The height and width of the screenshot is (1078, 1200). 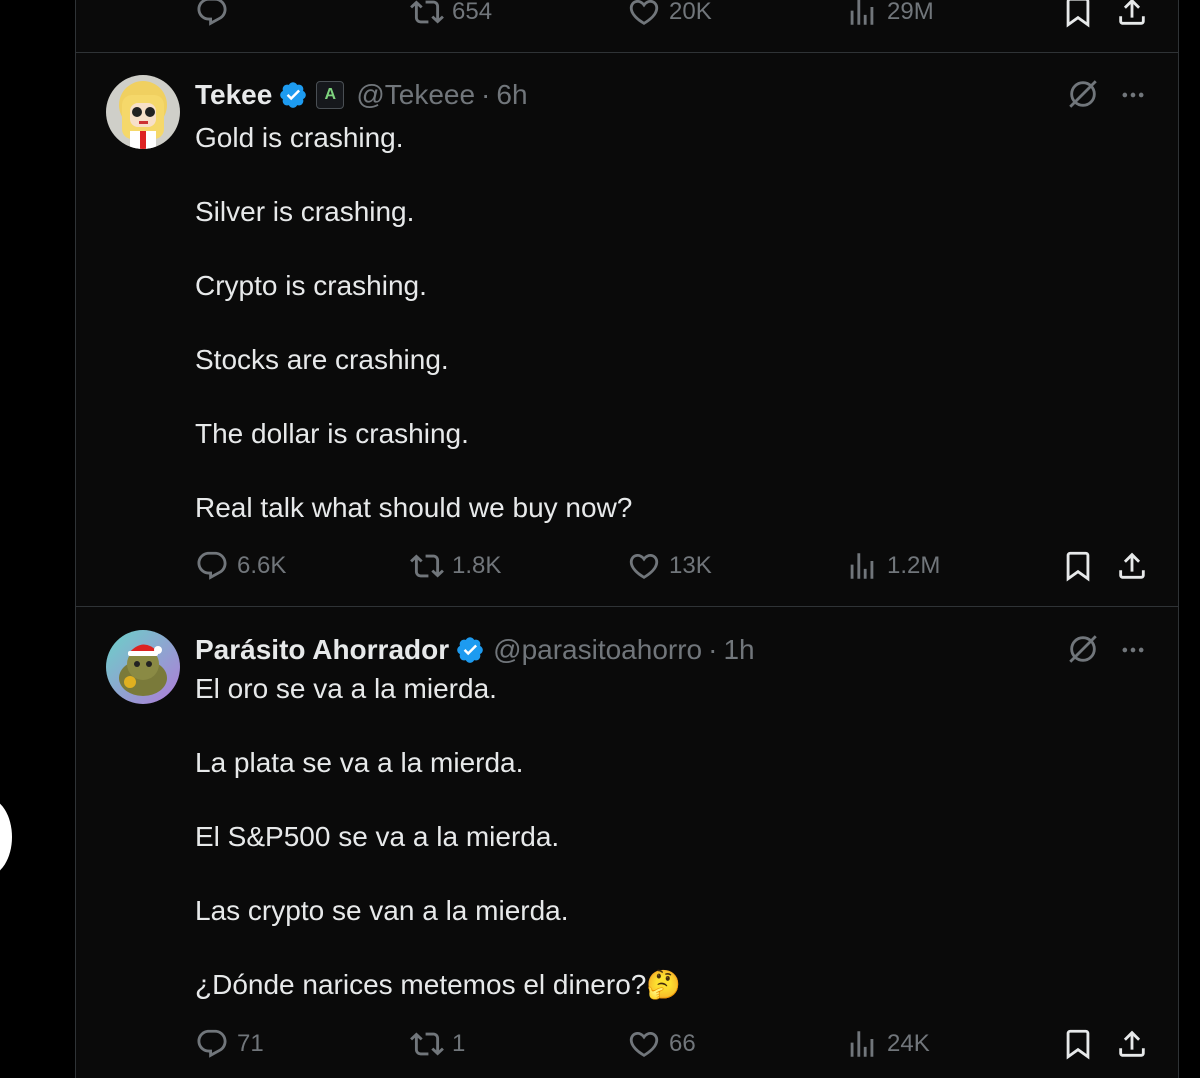 I want to click on views-count: 1.2M, so click(x=914, y=565).